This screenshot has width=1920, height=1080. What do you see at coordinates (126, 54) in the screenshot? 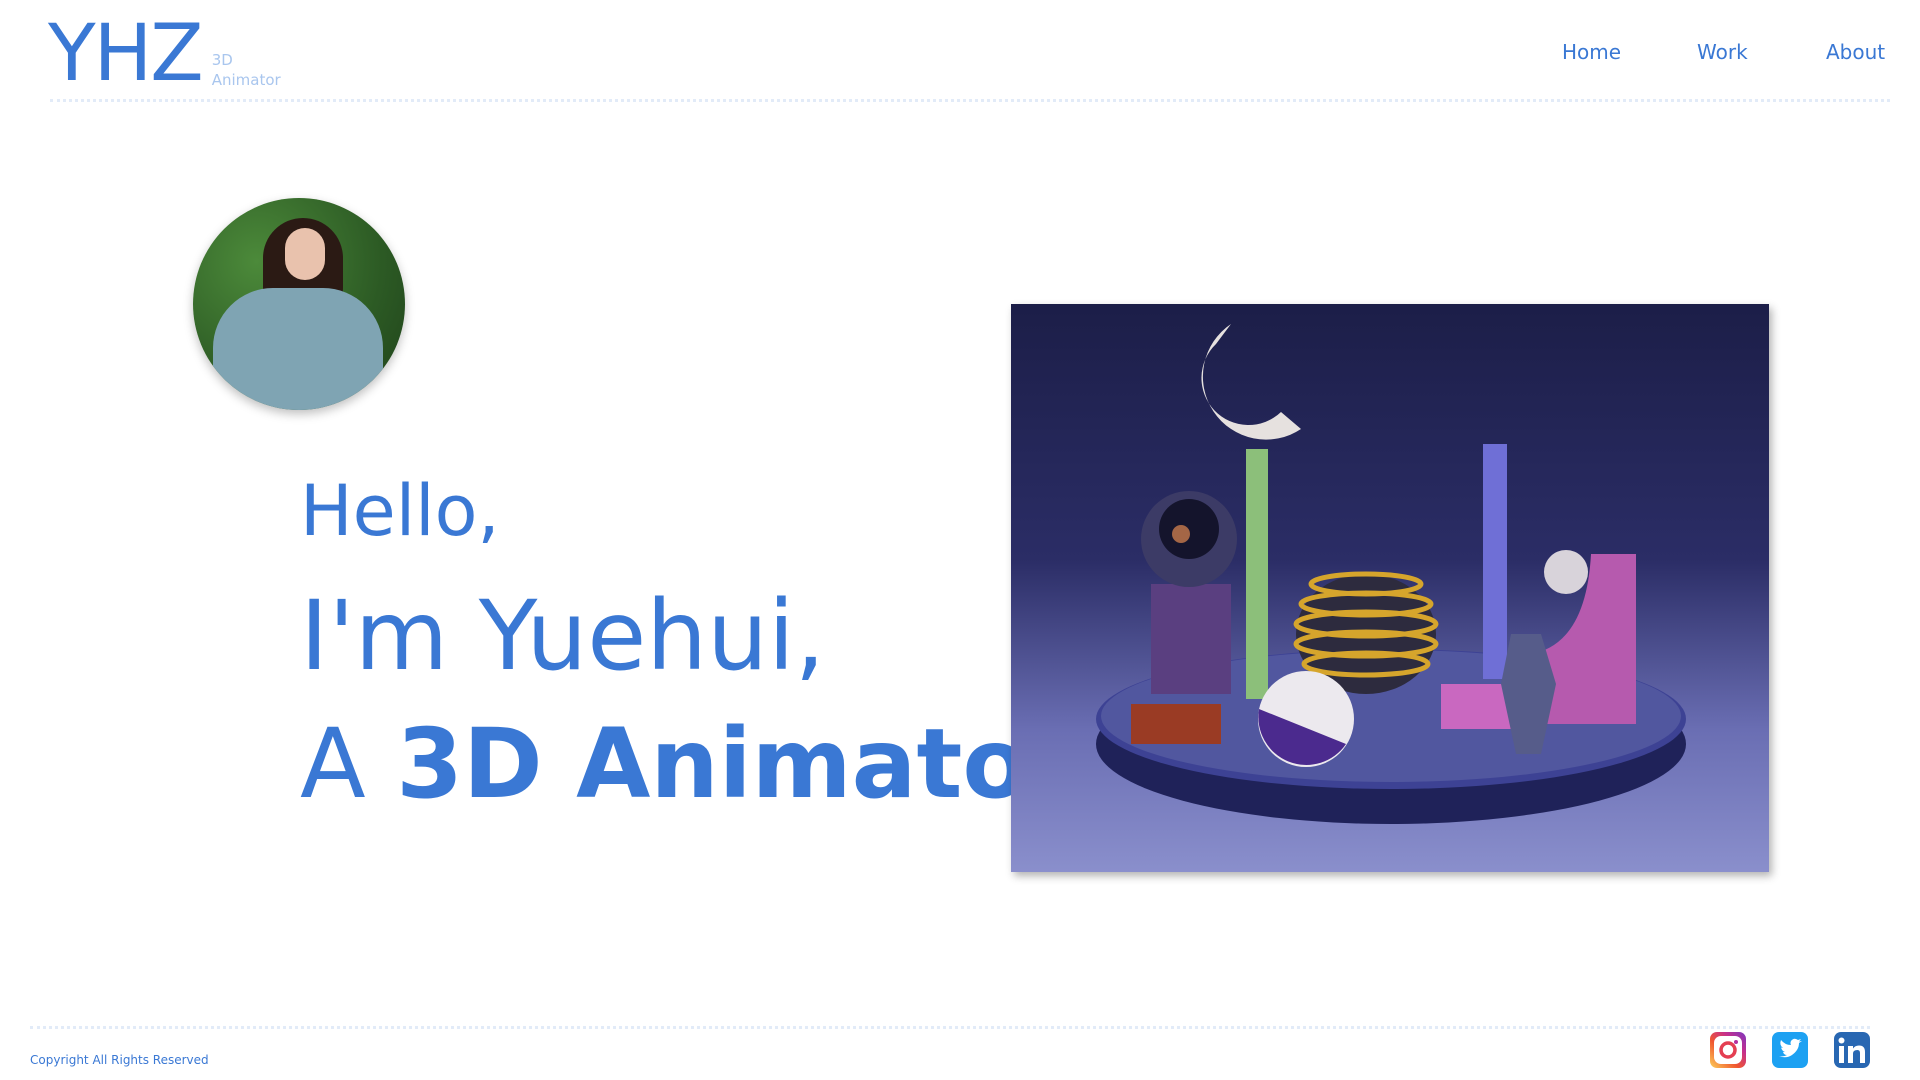
I see `logo-text: YHZ` at bounding box center [126, 54].